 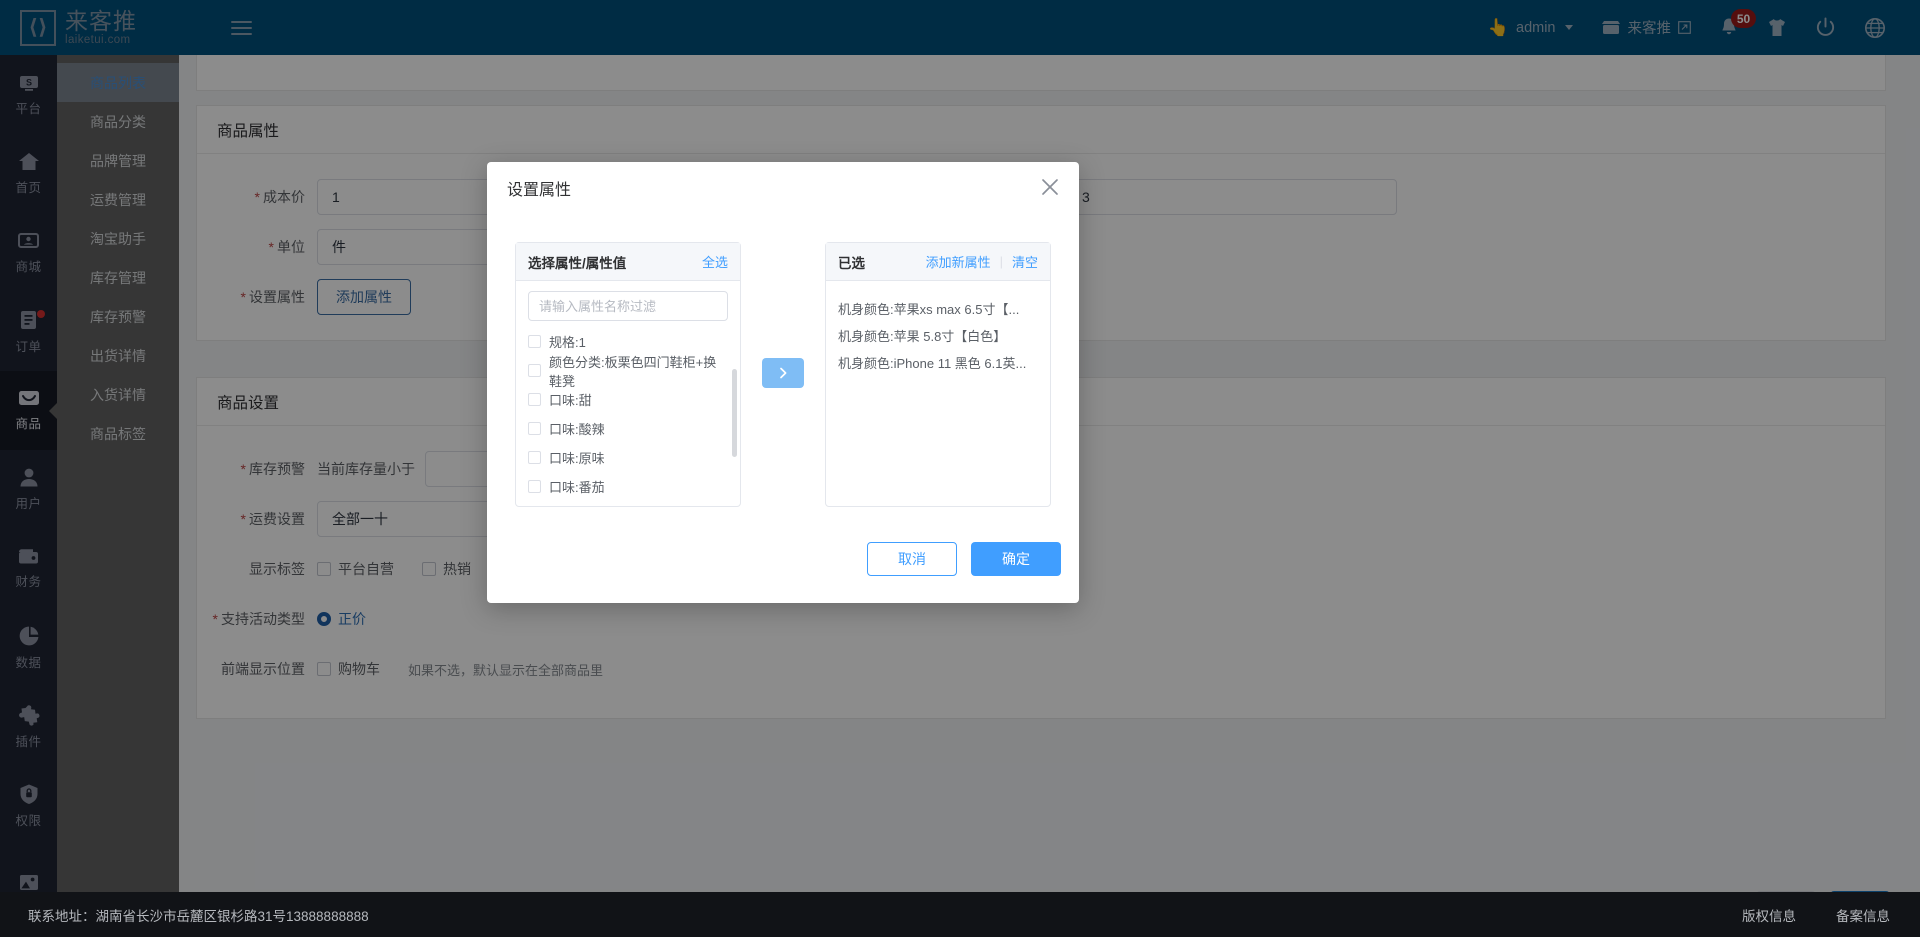 What do you see at coordinates (783, 188) in the screenshot?
I see `dialog-header: 设置属性` at bounding box center [783, 188].